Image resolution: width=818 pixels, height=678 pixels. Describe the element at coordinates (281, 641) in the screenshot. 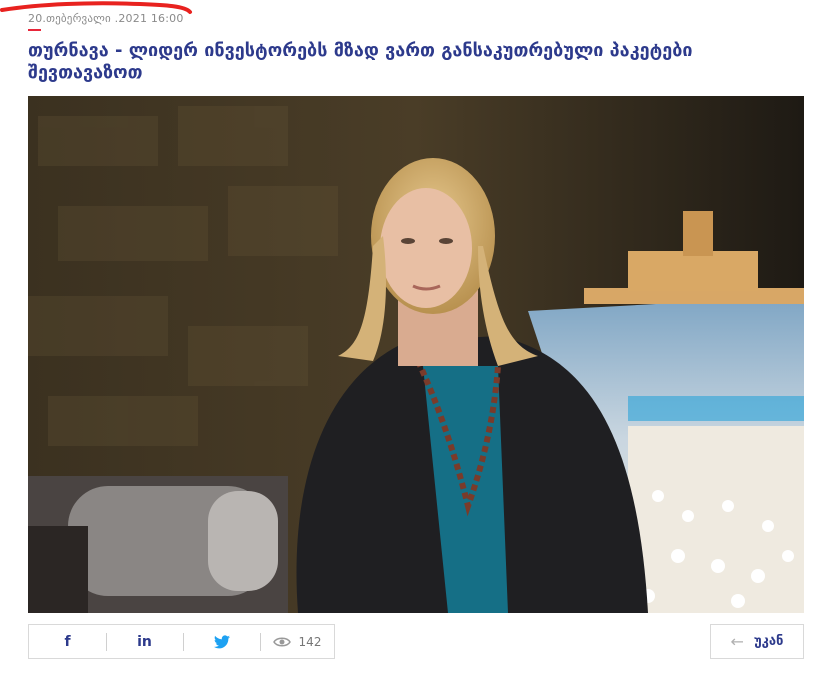

I see `eye-icon` at that location.